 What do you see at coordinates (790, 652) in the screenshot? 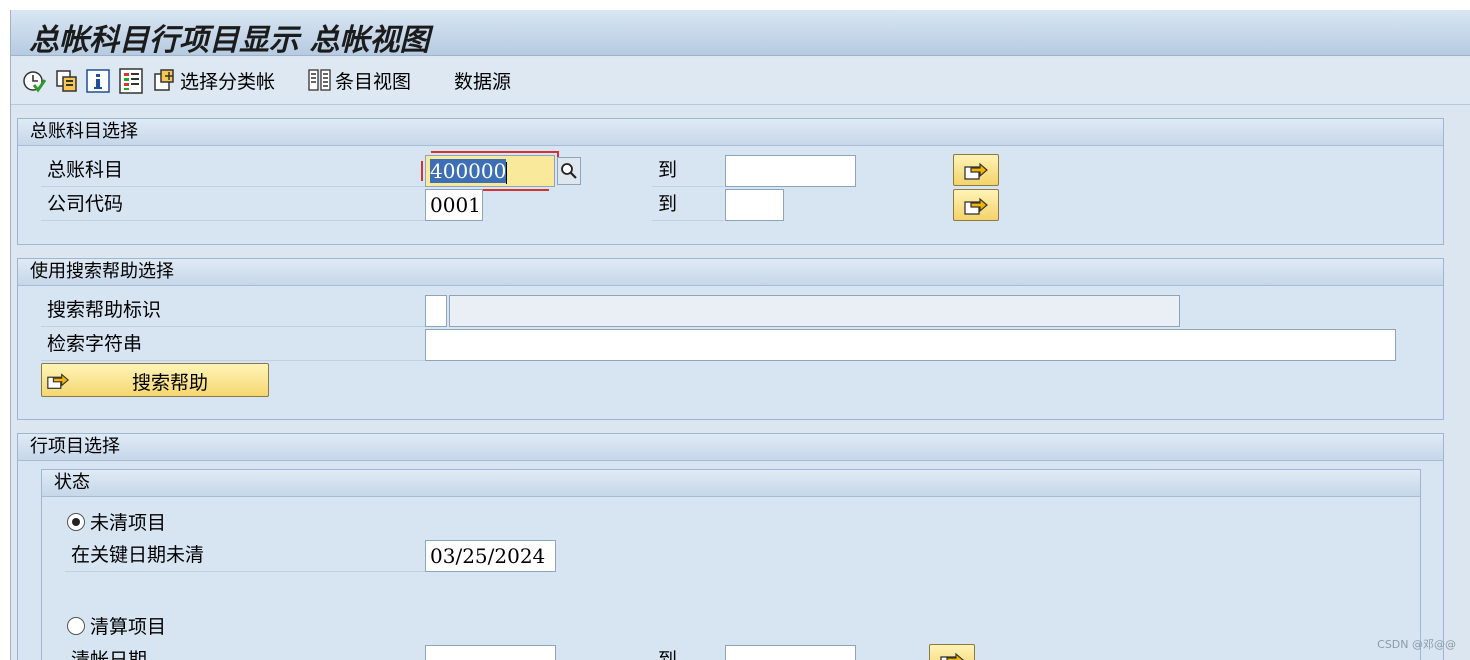
I see `clearing-date-to-input` at bounding box center [790, 652].